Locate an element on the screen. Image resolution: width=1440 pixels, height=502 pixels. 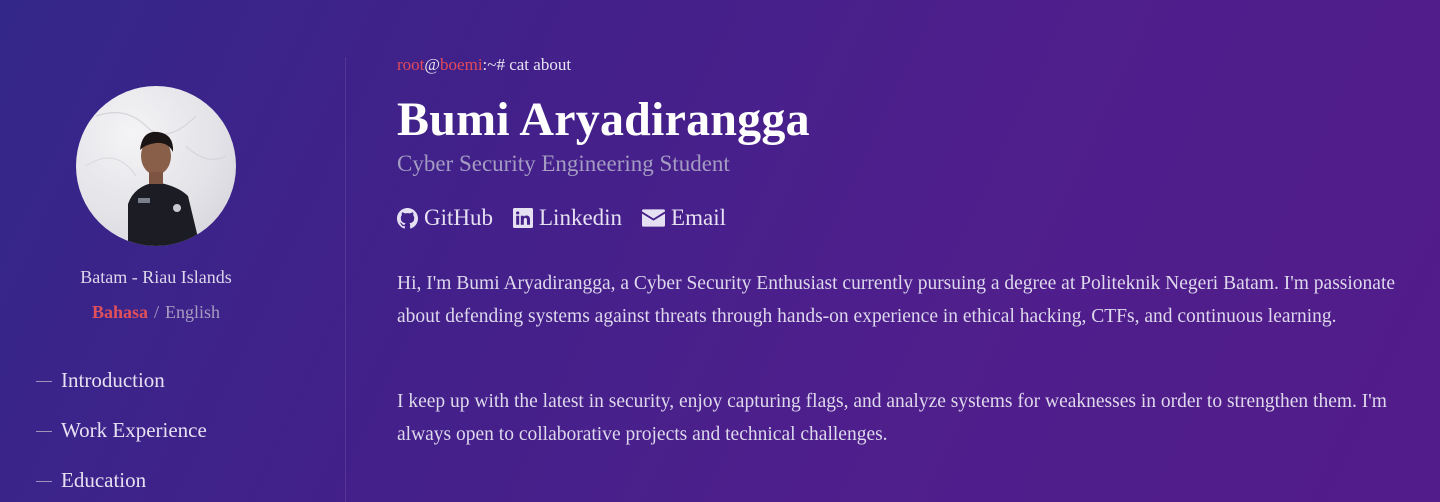
linkedin-link: Linkedin is located at coordinates (567, 218).